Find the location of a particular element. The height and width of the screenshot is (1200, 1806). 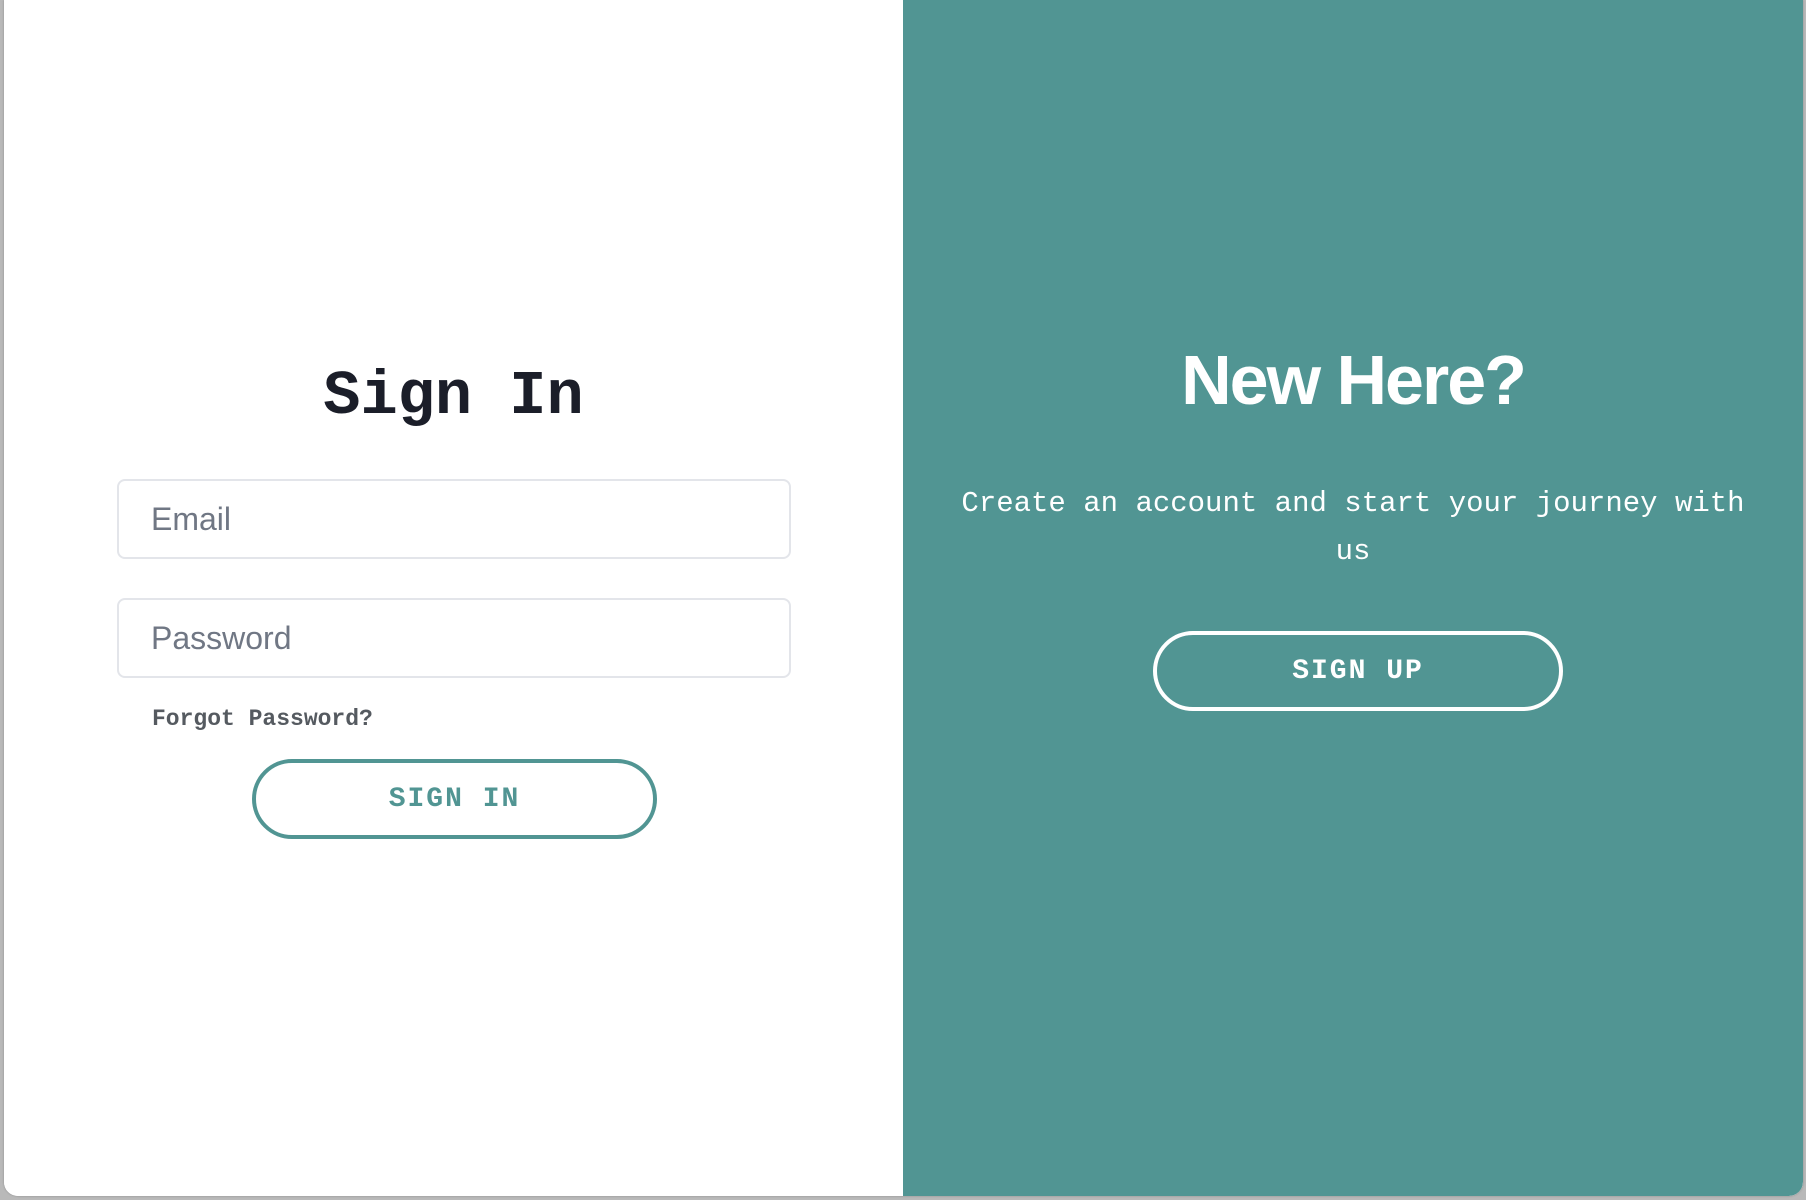

sign-in-button: SIGN IN is located at coordinates (454, 799).